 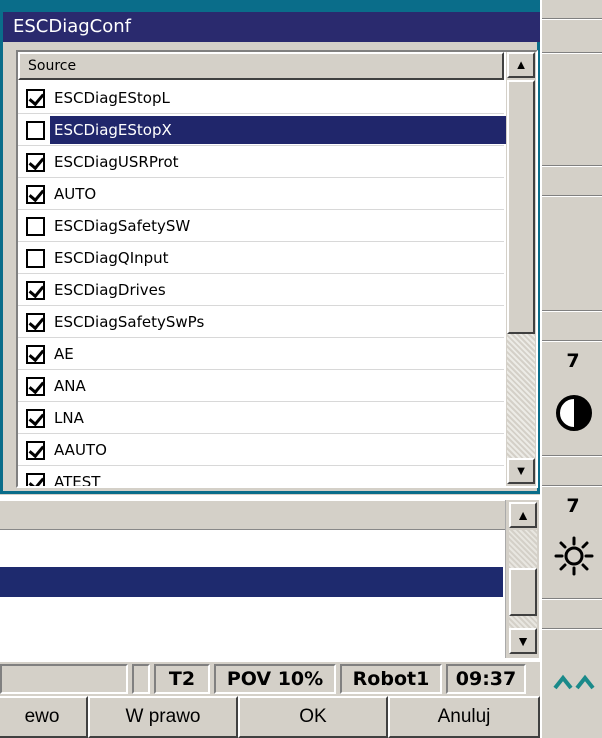 I want to click on list-item: ATEST, so click(x=261, y=477).